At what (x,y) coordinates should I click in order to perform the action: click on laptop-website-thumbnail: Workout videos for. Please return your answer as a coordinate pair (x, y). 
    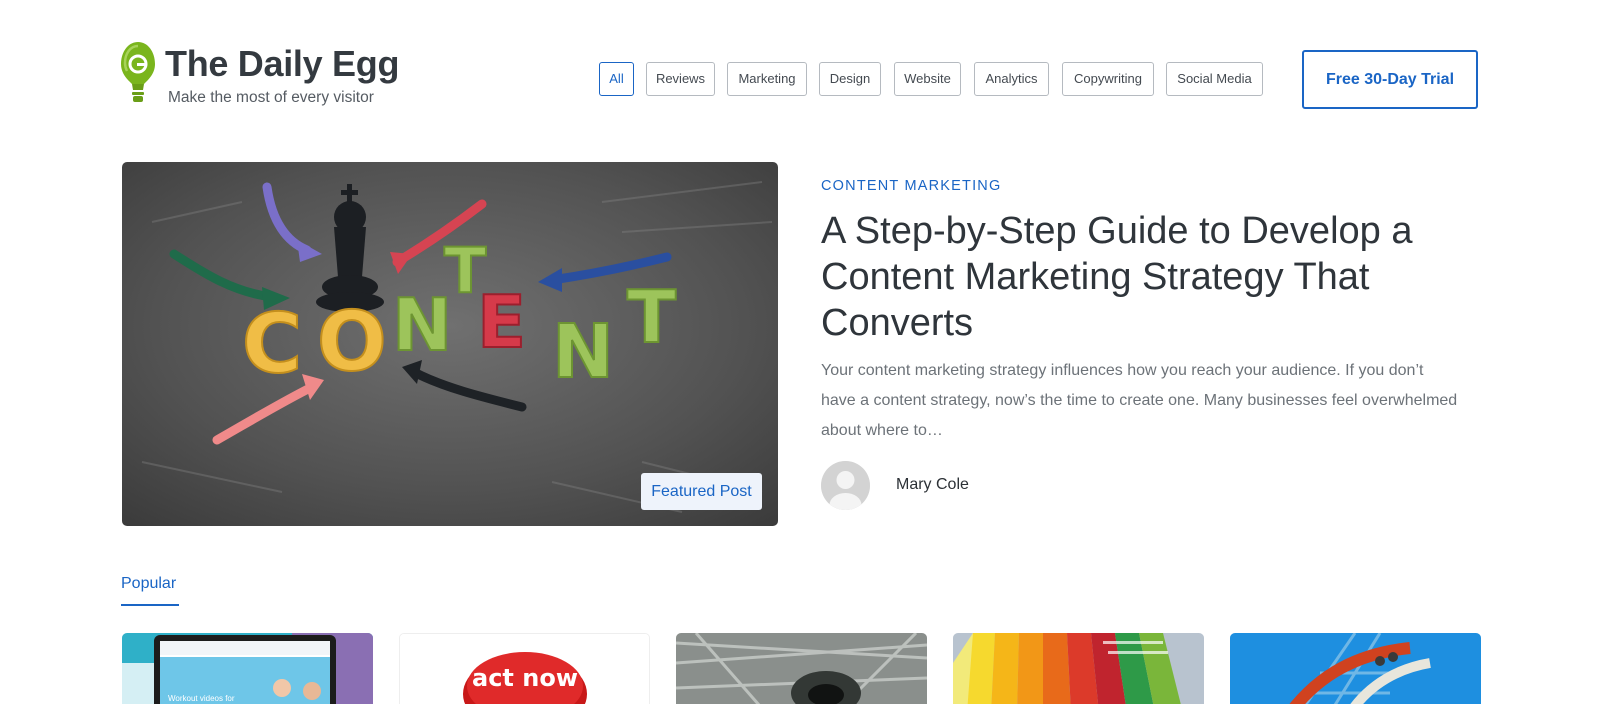
    Looking at the image, I should click on (247, 668).